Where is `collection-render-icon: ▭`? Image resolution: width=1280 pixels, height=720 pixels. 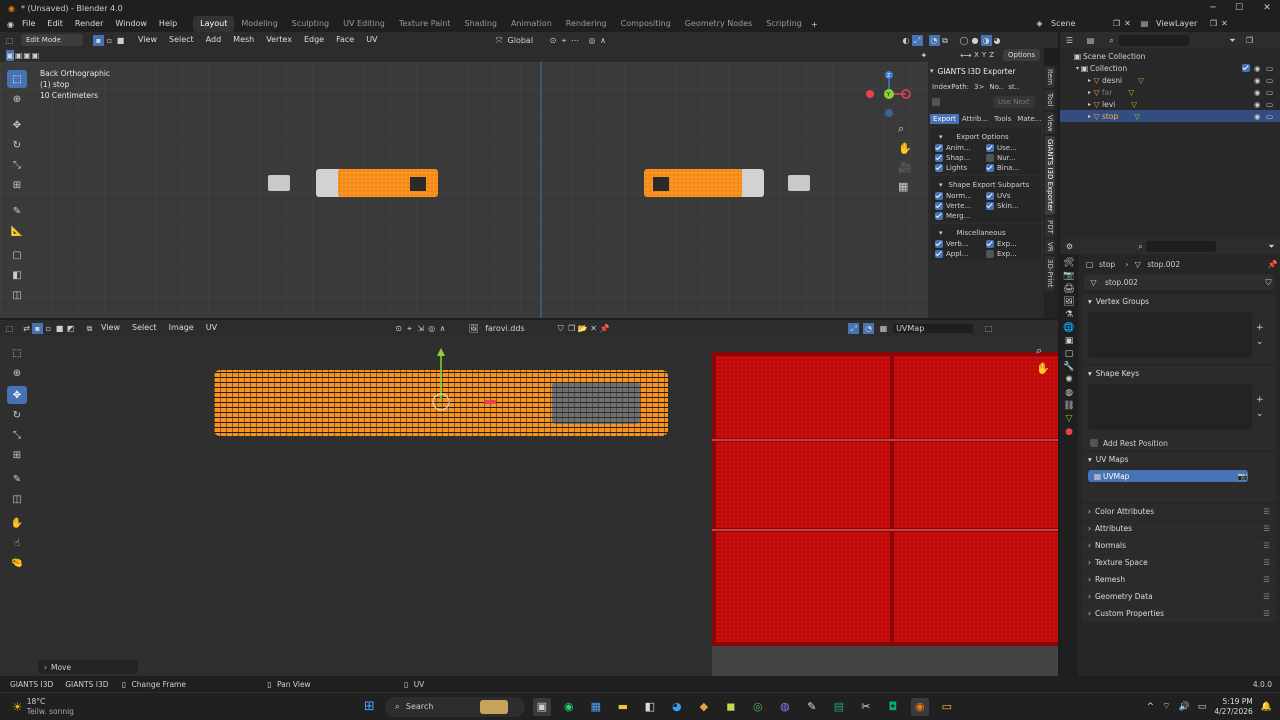 collection-render-icon: ▭ is located at coordinates (1269, 68).